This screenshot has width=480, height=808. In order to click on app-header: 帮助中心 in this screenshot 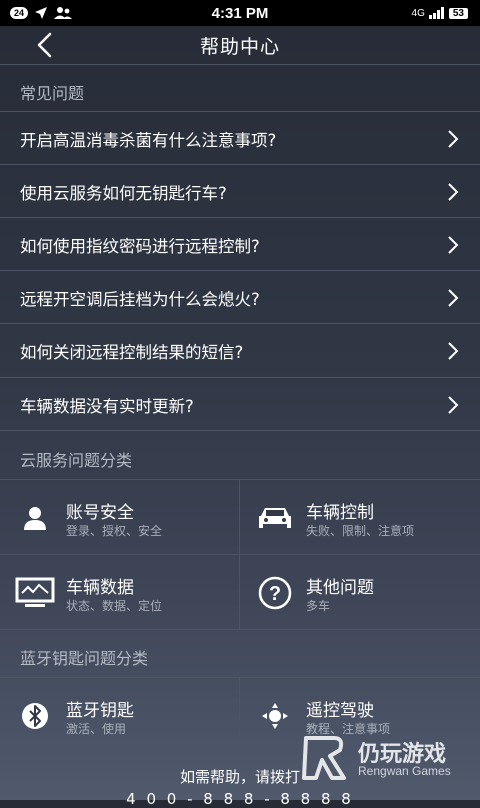, I will do `click(240, 45)`.